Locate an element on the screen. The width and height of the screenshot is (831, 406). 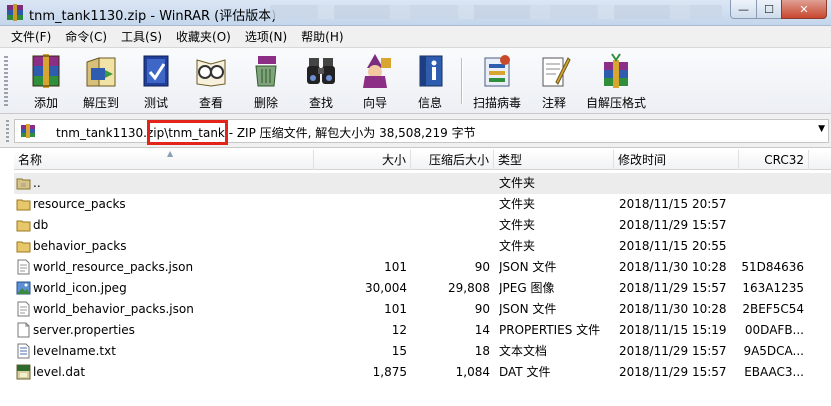
add-archive-icon is located at coordinates (46, 71).